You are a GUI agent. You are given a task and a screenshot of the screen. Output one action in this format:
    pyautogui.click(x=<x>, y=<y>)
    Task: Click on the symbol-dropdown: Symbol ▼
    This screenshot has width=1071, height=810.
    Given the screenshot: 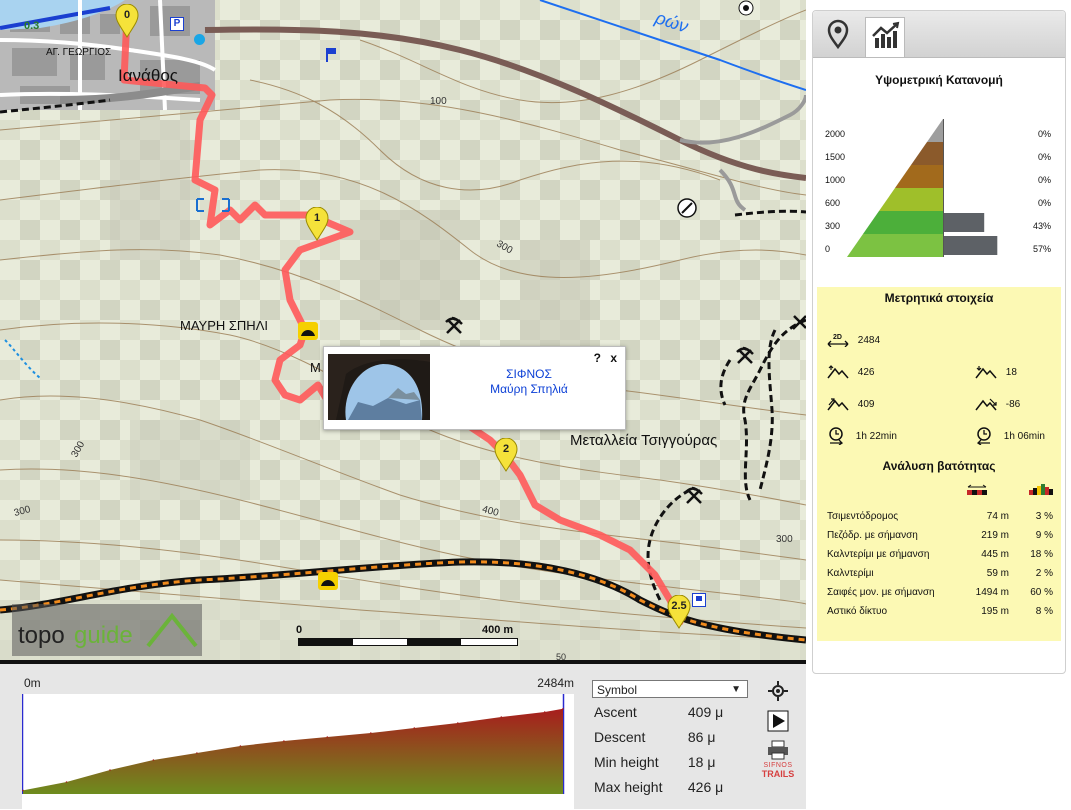 What is the action you would take?
    pyautogui.click(x=670, y=689)
    